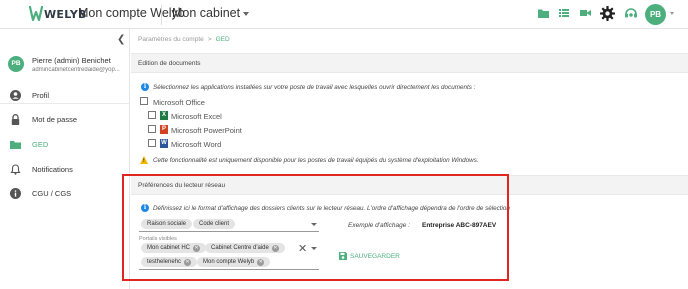 The height and width of the screenshot is (289, 688). I want to click on info-icon: i, so click(145, 87).